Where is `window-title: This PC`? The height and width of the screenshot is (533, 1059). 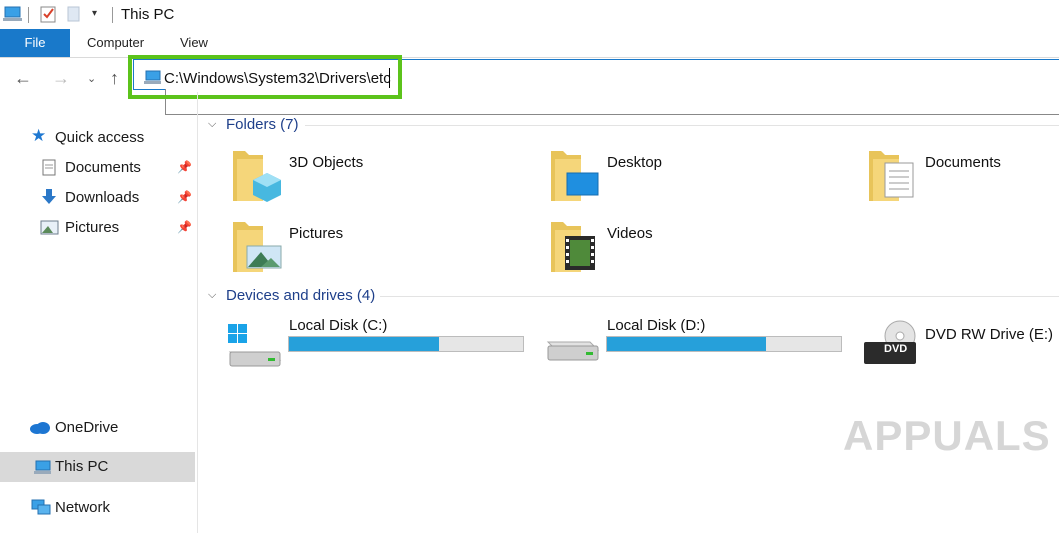
window-title: This PC is located at coordinates (148, 14).